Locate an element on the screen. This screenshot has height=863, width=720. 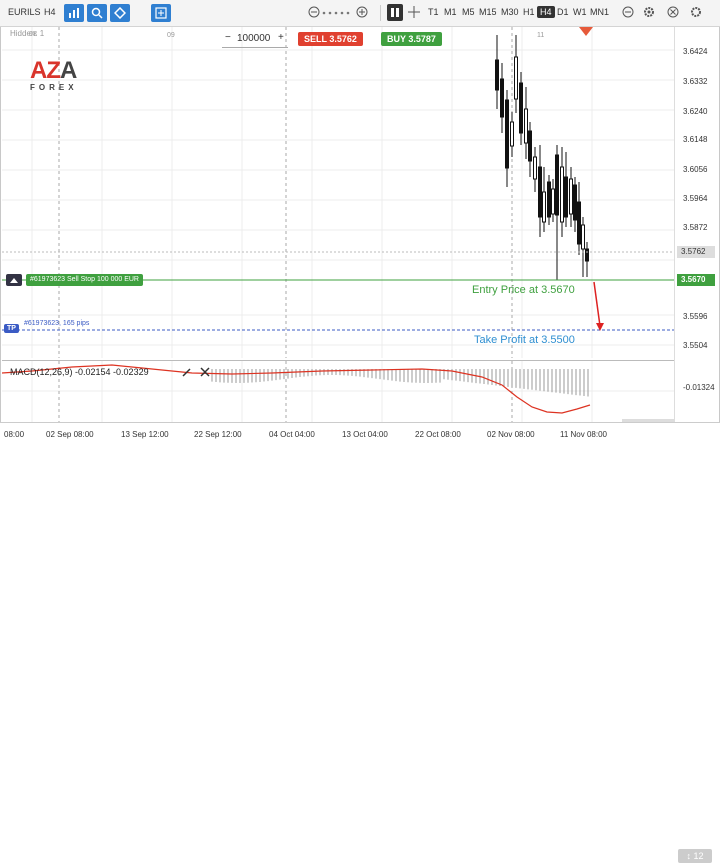
indicators-button is located at coordinates (97, 13).